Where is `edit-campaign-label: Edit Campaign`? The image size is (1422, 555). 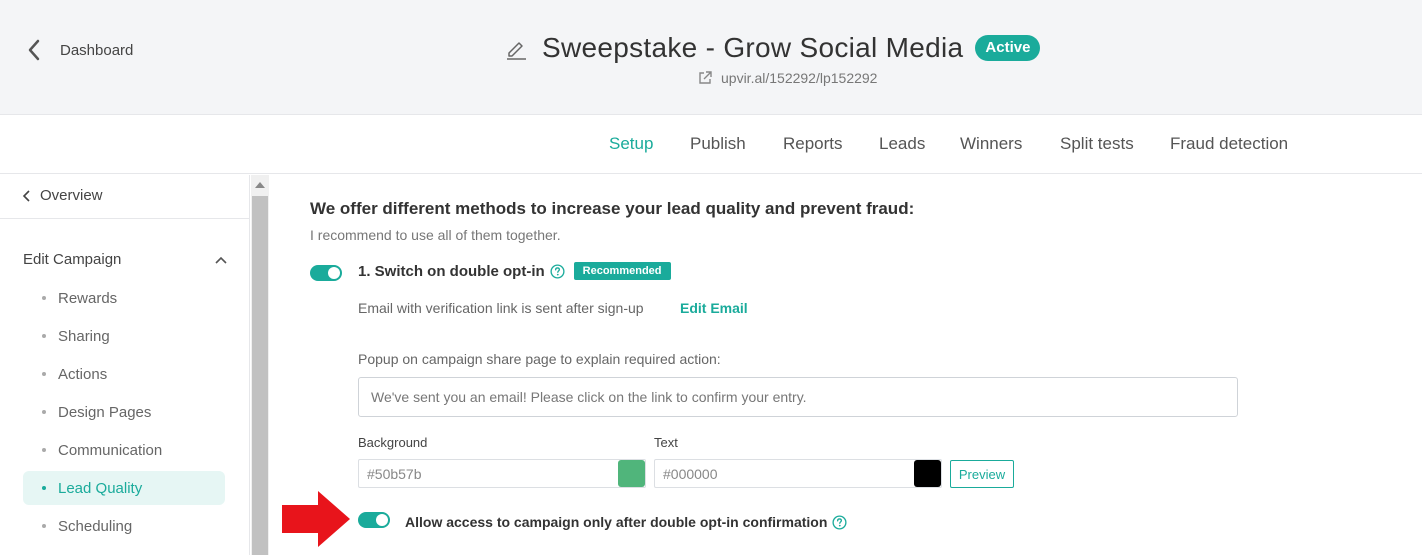 edit-campaign-label: Edit Campaign is located at coordinates (72, 259).